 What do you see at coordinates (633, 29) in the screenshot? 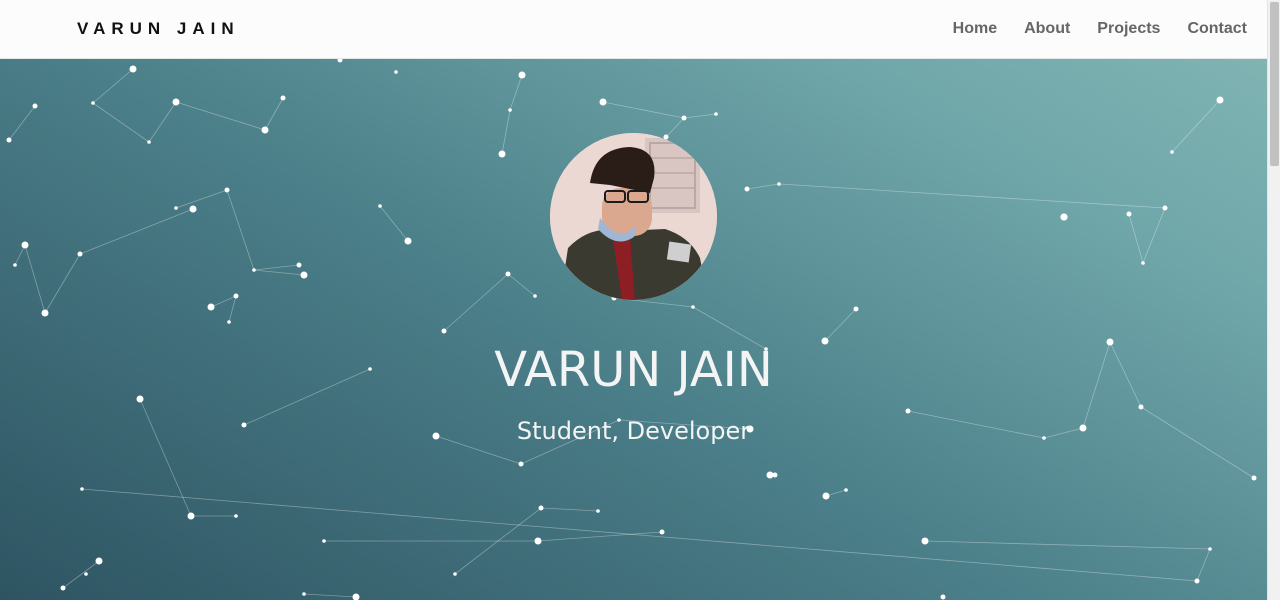
I see `navbar: VARUN JAIN Home About Projects Contact` at bounding box center [633, 29].